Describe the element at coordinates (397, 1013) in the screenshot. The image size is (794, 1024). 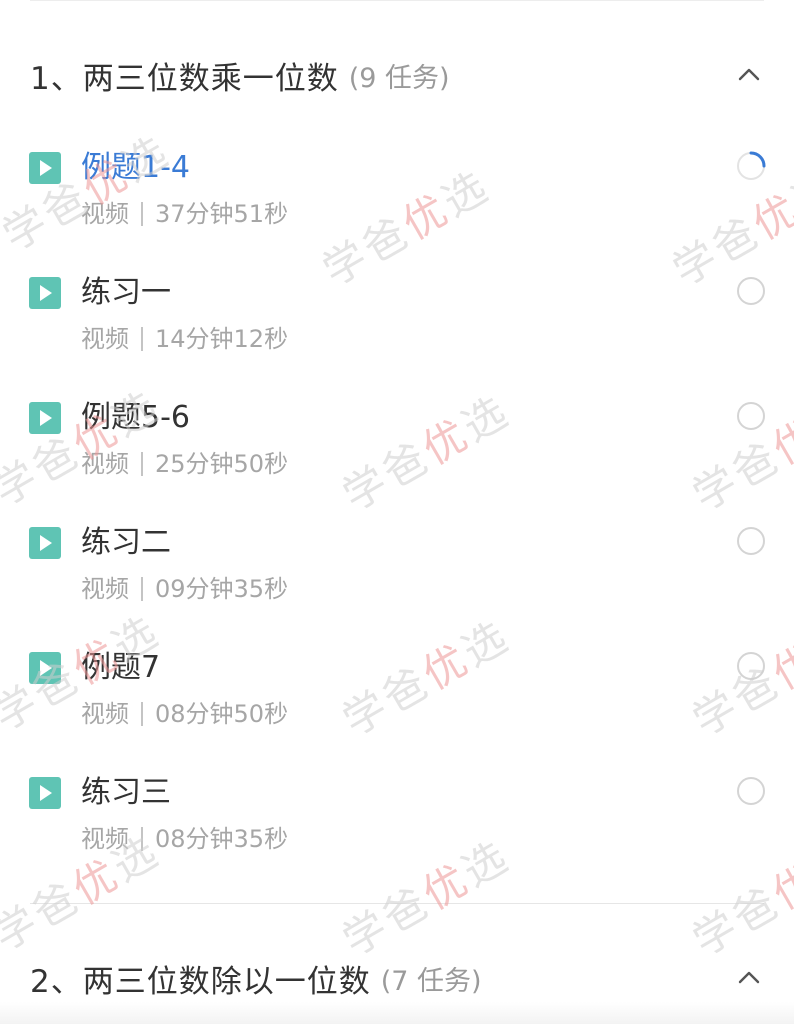
I see `bottom-fade` at that location.